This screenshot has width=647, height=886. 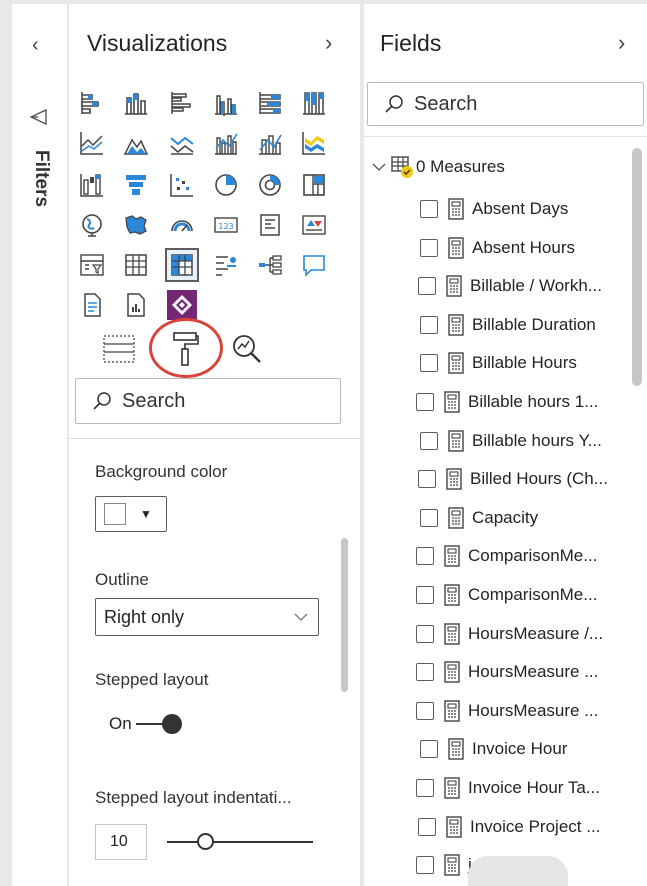 I want to click on slider-thumb, so click(x=205, y=841).